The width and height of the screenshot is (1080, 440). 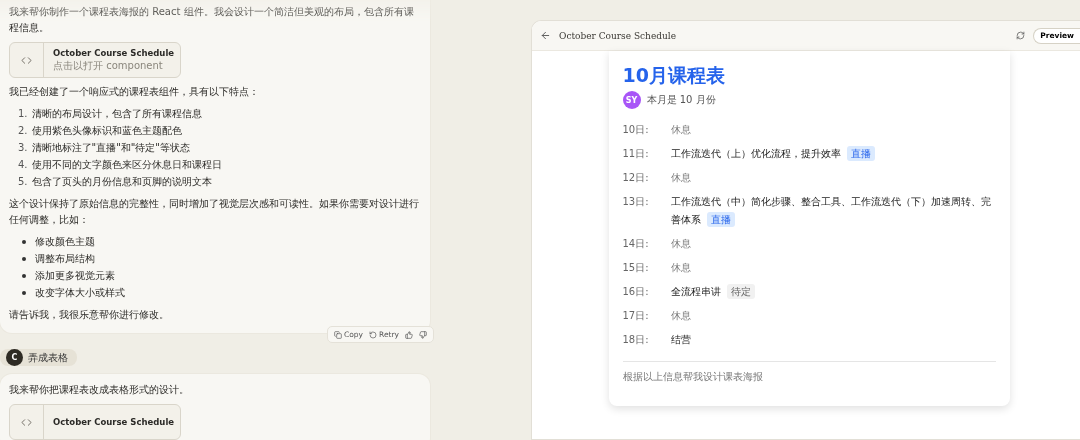 What do you see at coordinates (636, 244) in the screenshot?
I see `date-label: 14日:` at bounding box center [636, 244].